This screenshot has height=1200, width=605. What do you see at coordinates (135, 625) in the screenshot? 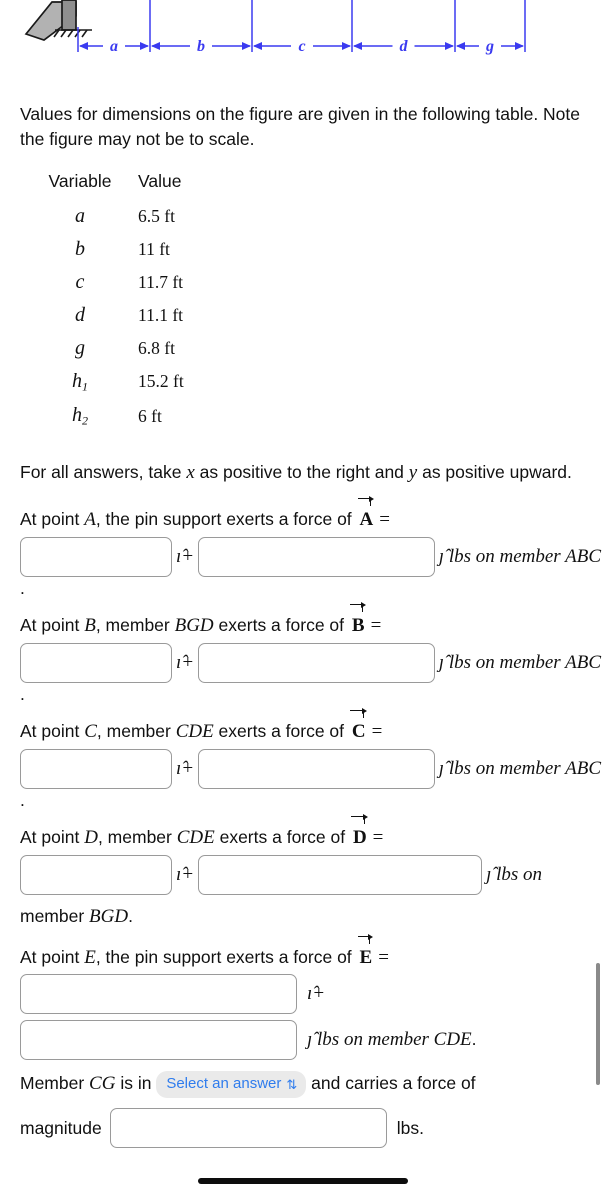
I see `lead-text-mid: , member` at bounding box center [135, 625].